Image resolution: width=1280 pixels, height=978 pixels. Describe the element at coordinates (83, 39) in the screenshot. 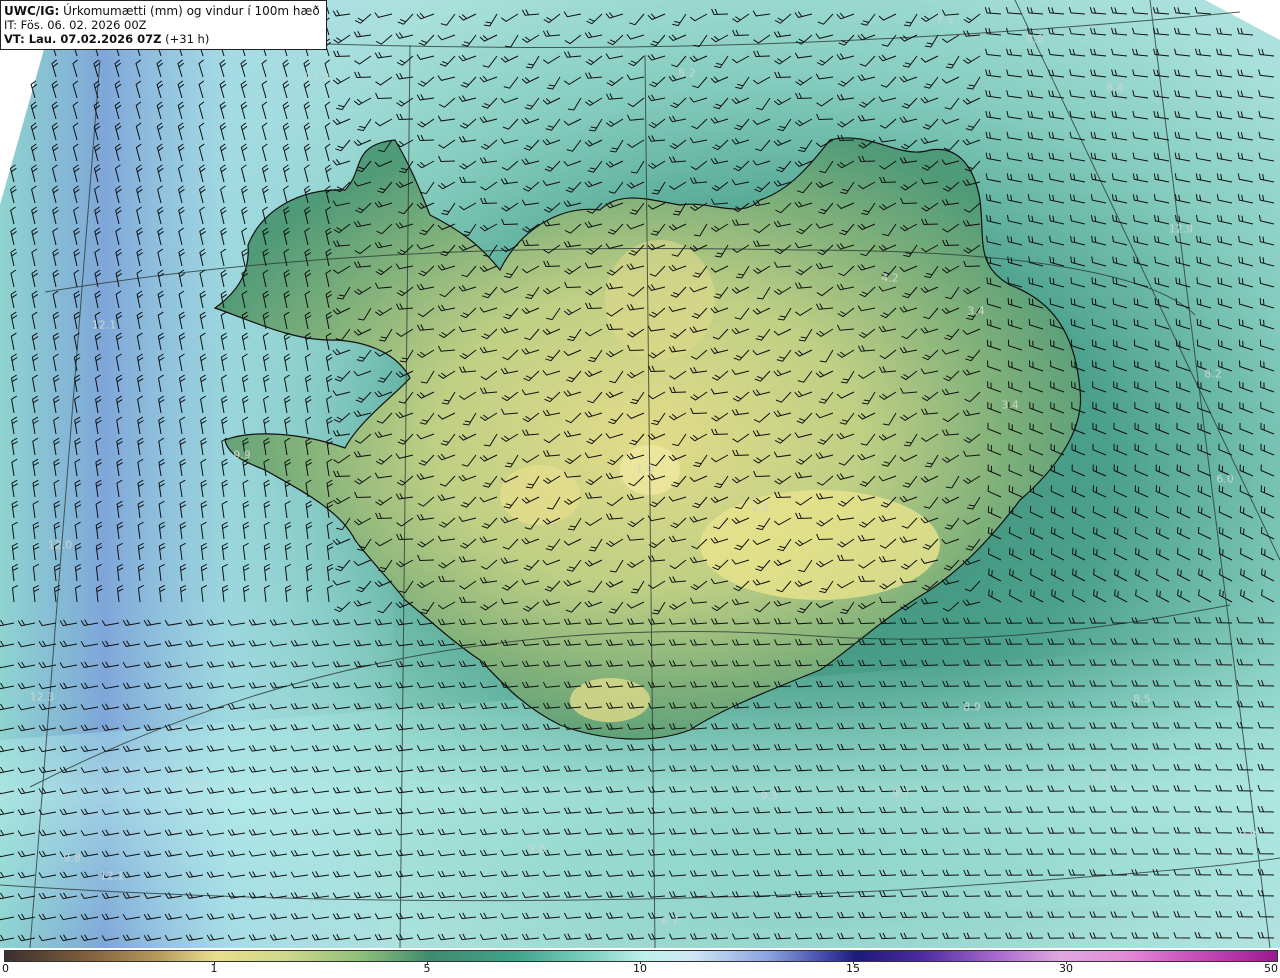

I see `valid-time: VT: Lau. 07.02.2026 07Z` at that location.